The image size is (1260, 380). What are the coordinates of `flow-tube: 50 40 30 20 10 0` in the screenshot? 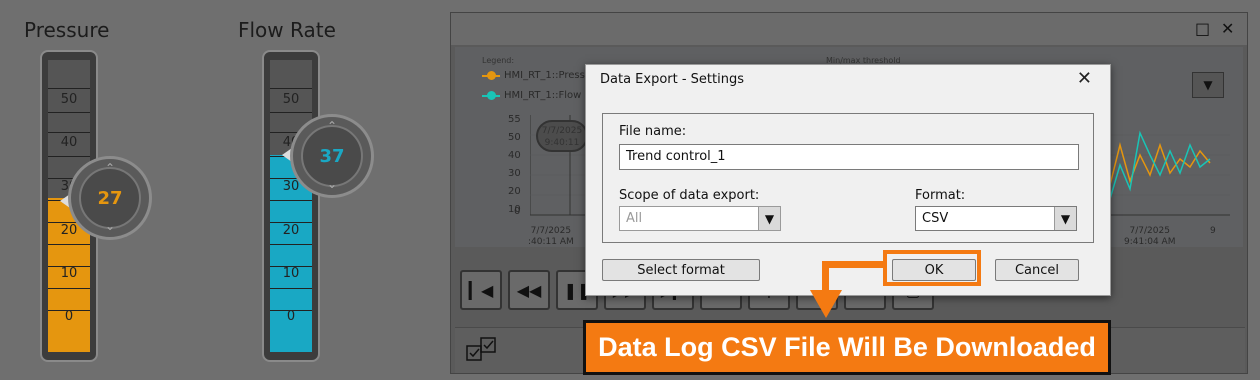 It's located at (291, 206).